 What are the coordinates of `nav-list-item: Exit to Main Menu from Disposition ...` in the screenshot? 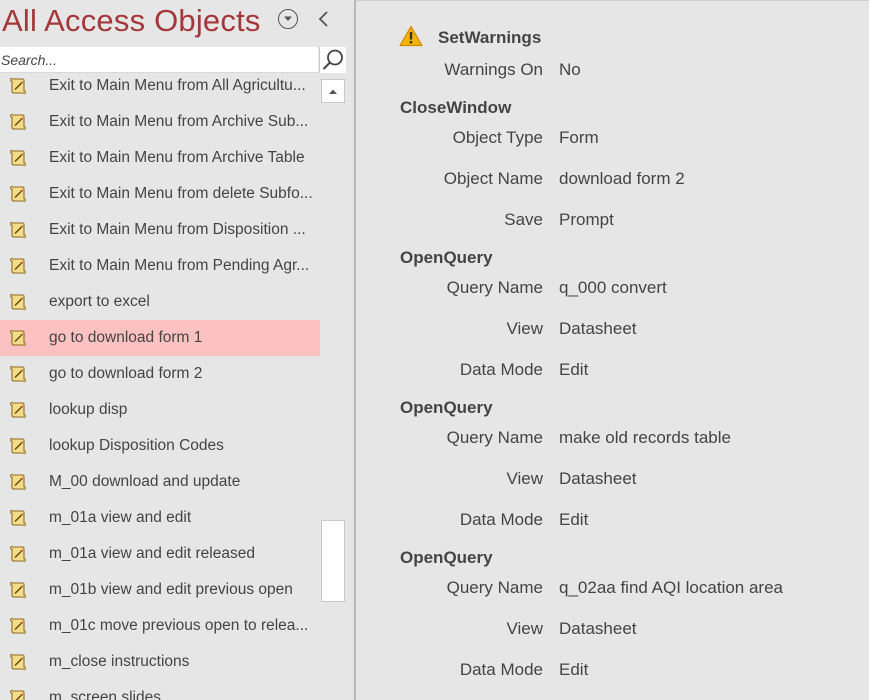 It's located at (160, 230).